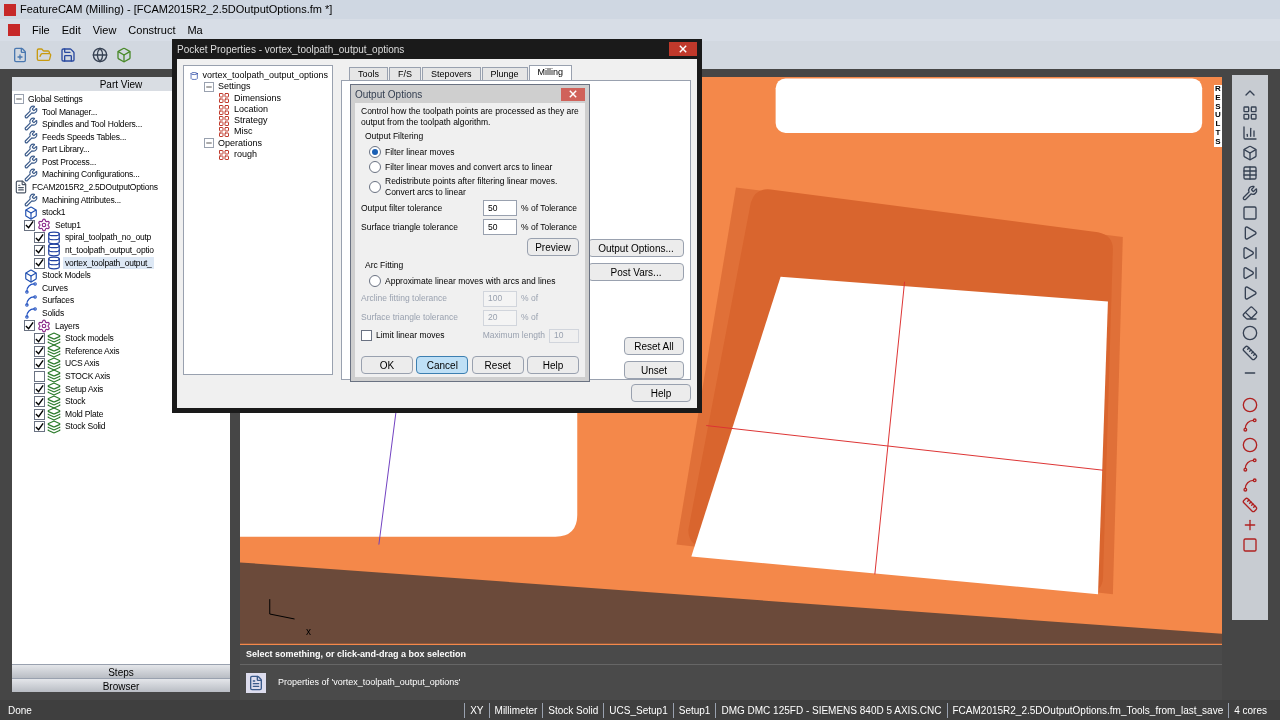 The height and width of the screenshot is (720, 1280). Describe the element at coordinates (66, 275) in the screenshot. I see `tree-item: Stock Models` at that location.